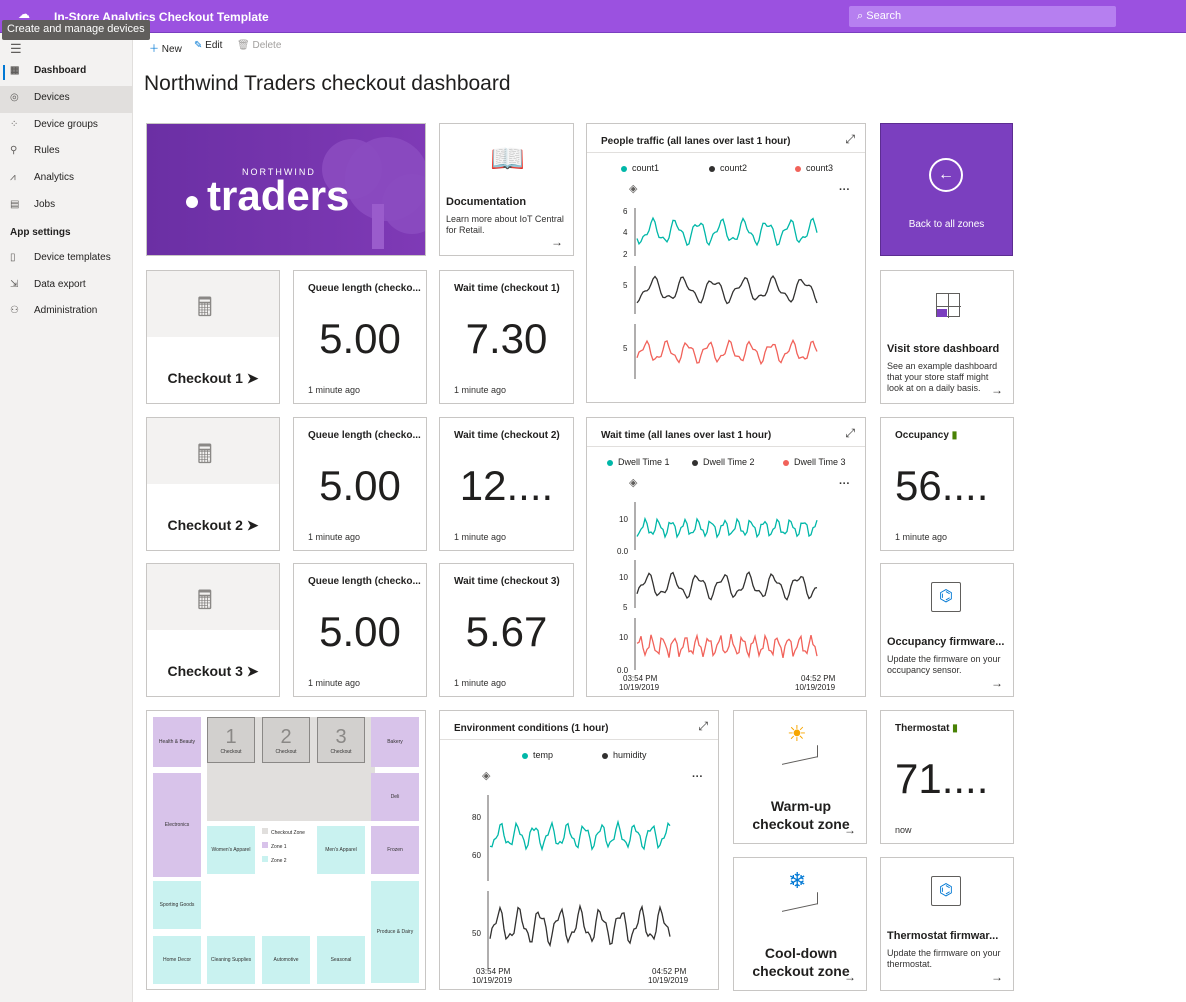 This screenshot has width=1186, height=1002. What do you see at coordinates (723, 462) in the screenshot?
I see `legend-dwell2: Dwell Time 2` at bounding box center [723, 462].